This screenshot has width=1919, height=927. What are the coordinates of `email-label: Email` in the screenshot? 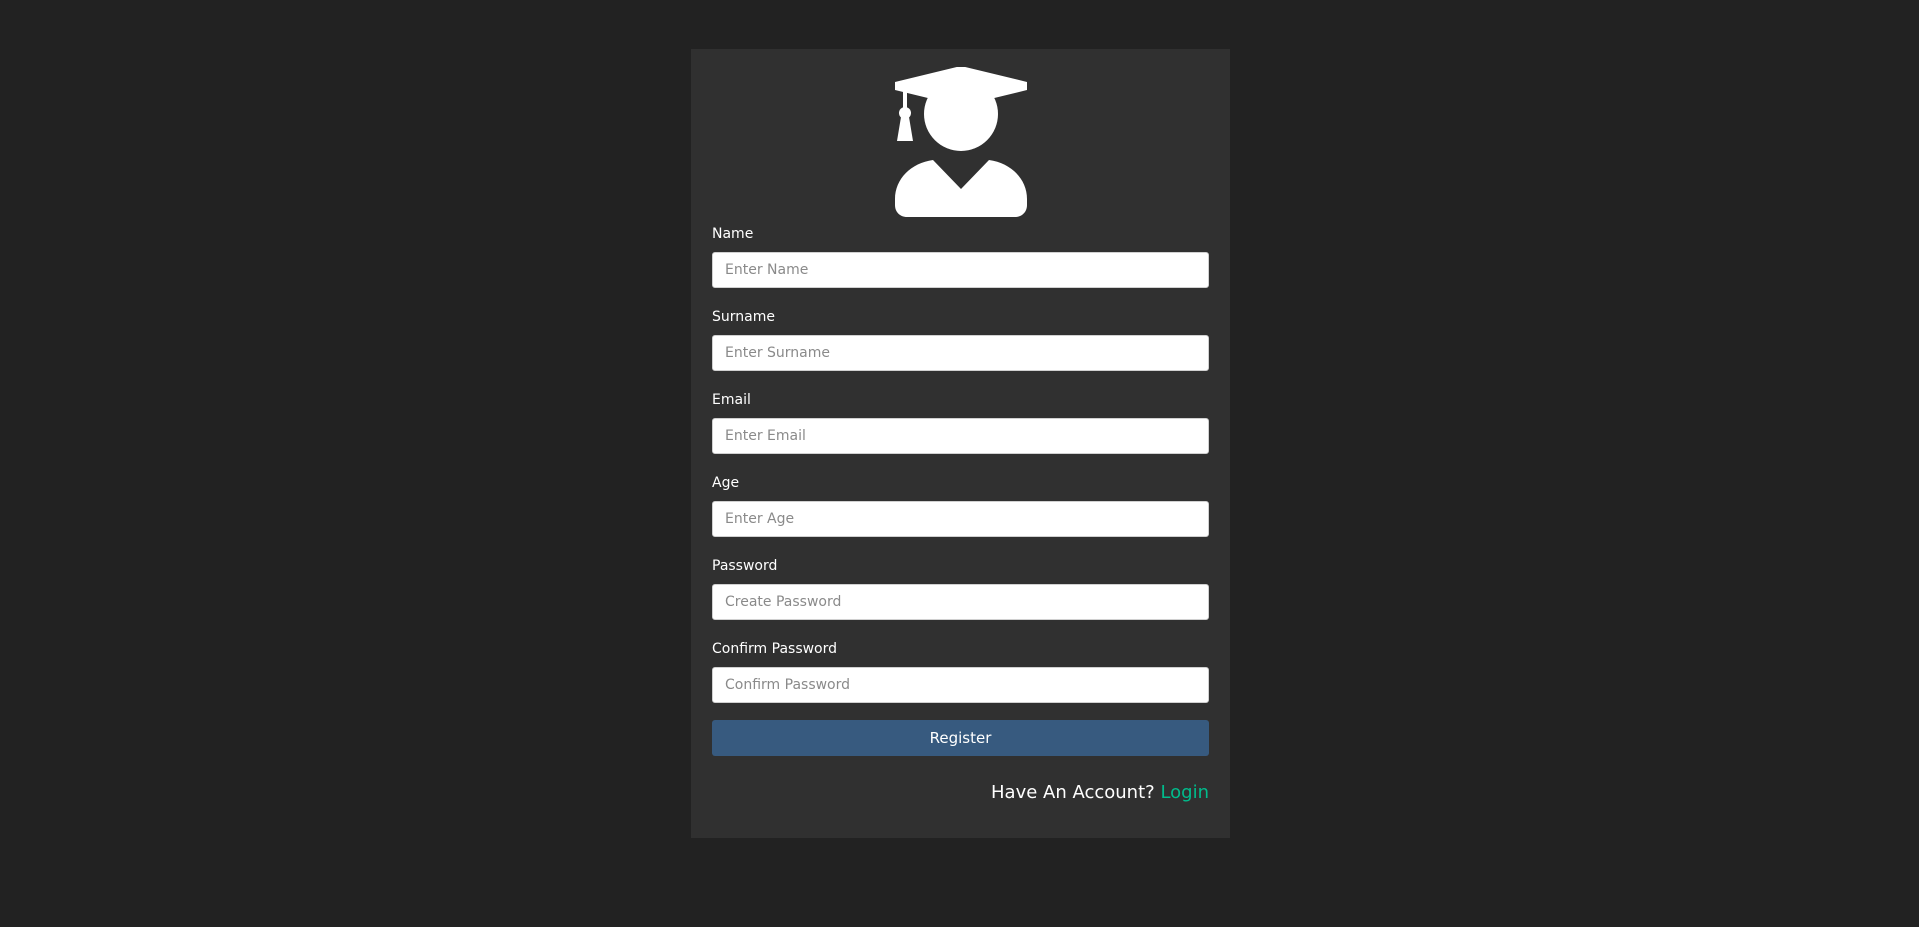 It's located at (731, 400).